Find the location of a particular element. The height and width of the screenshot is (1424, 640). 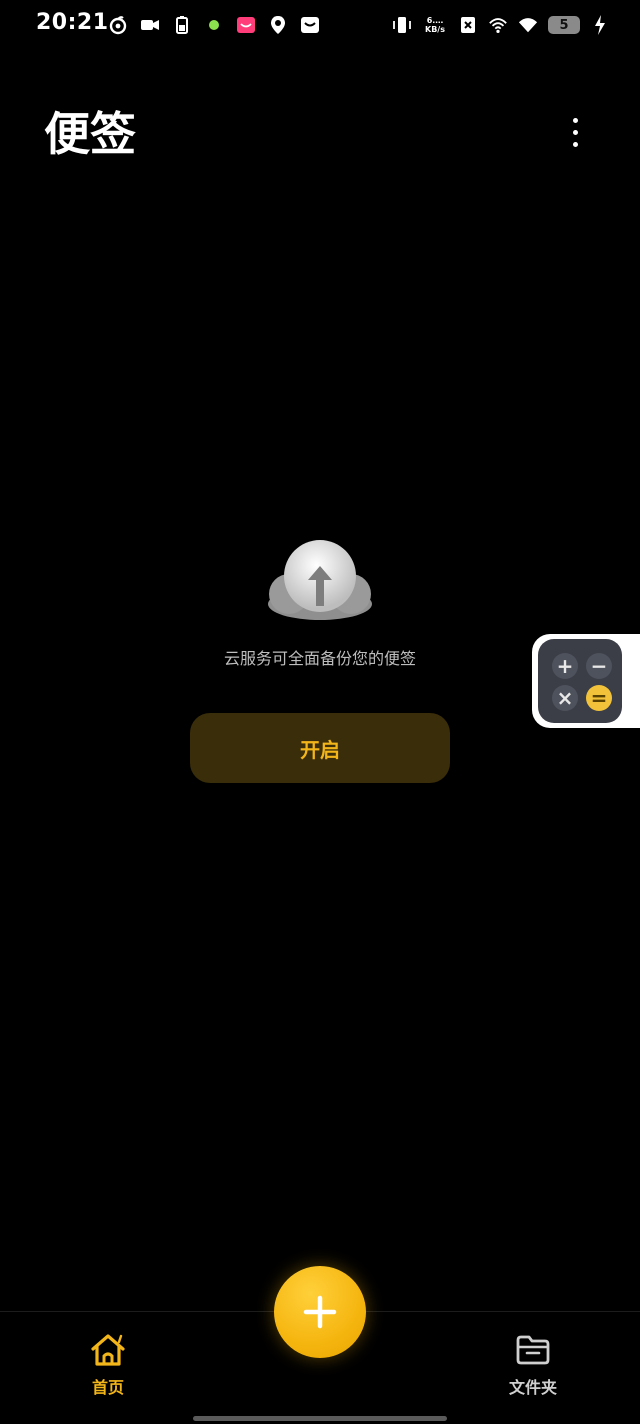

calculator-icon: + − × = is located at coordinates (580, 681).